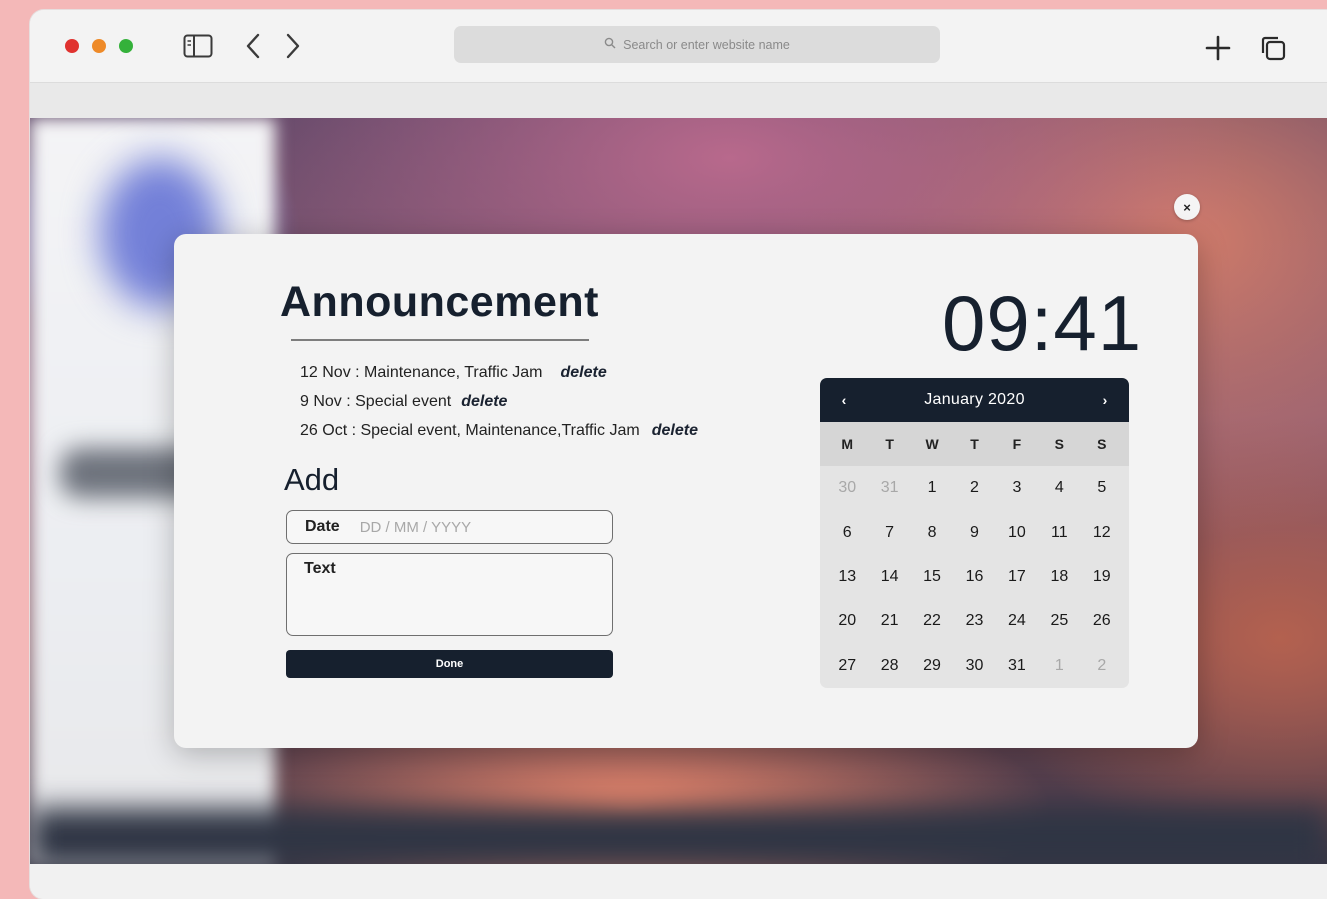  I want to click on text-field: Text, so click(449, 594).